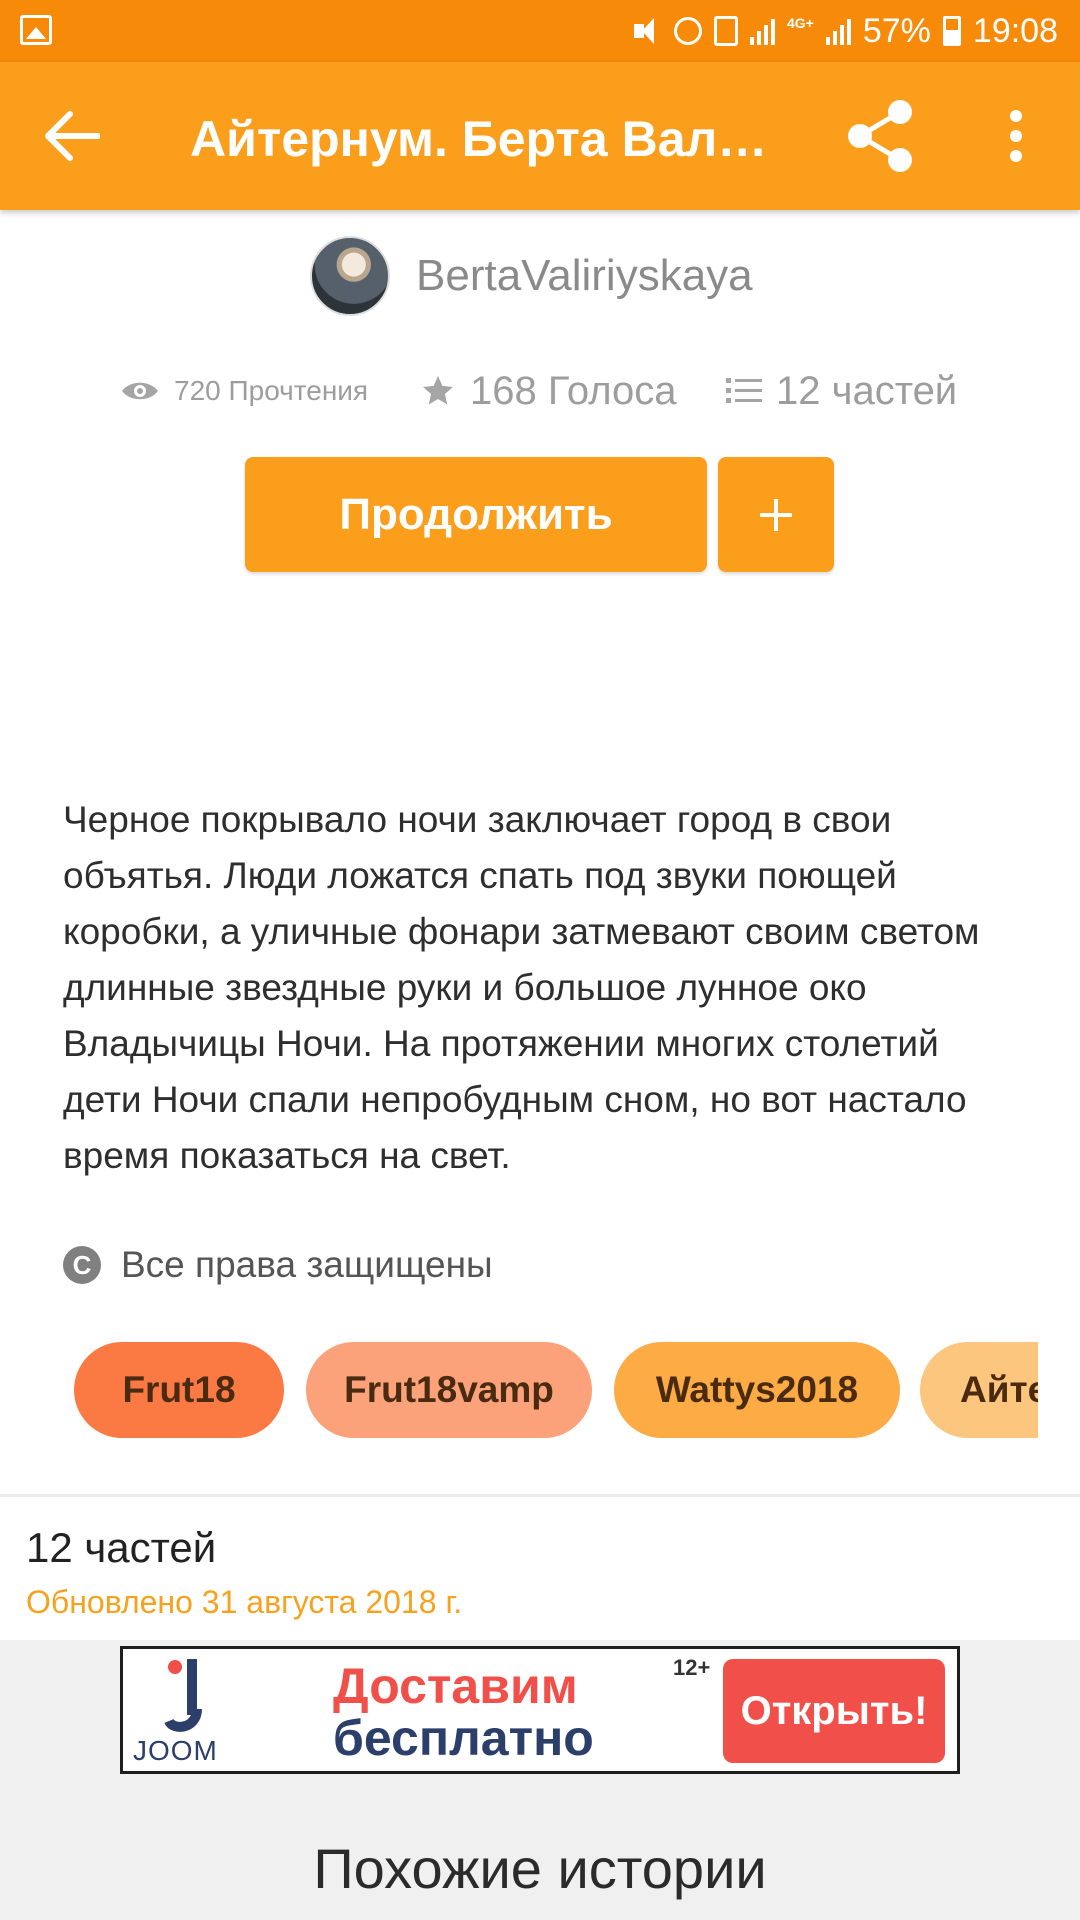  Describe the element at coordinates (36, 30) in the screenshot. I see `gallery-notification-icon` at that location.